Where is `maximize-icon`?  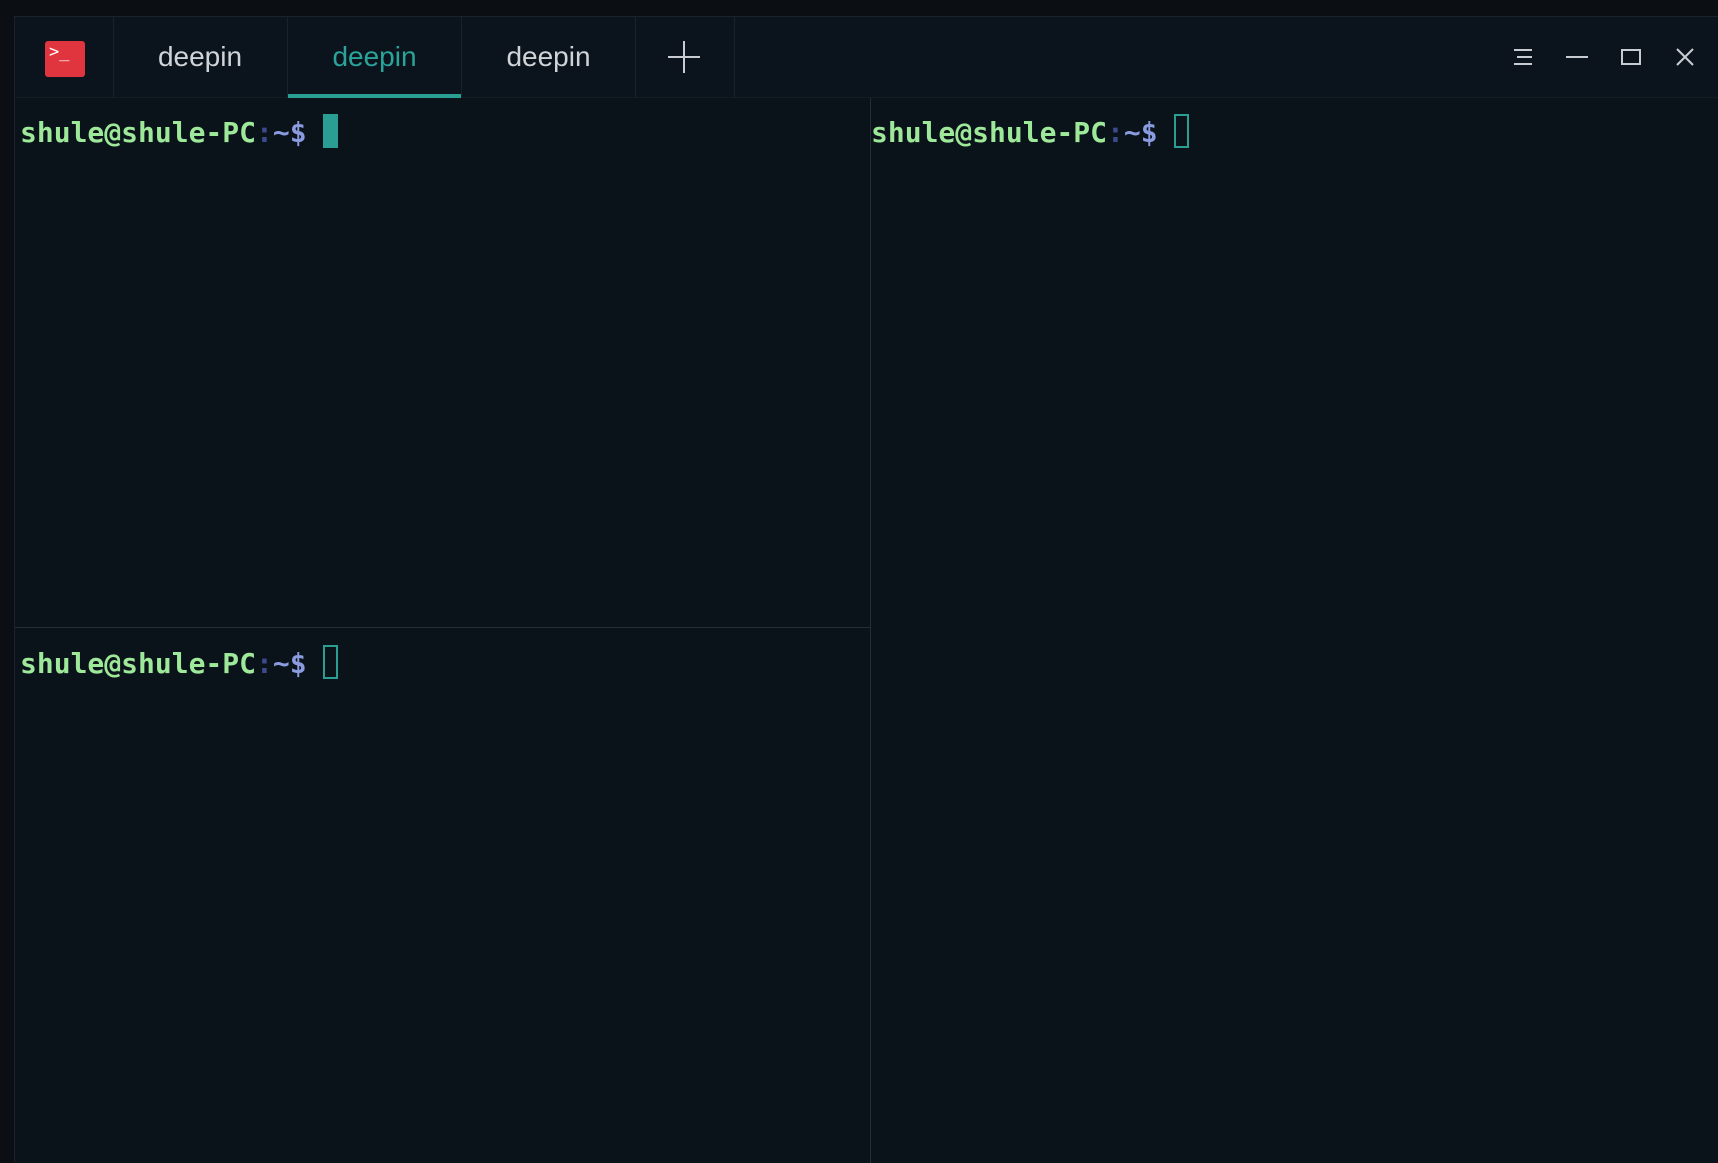
maximize-icon is located at coordinates (1631, 57).